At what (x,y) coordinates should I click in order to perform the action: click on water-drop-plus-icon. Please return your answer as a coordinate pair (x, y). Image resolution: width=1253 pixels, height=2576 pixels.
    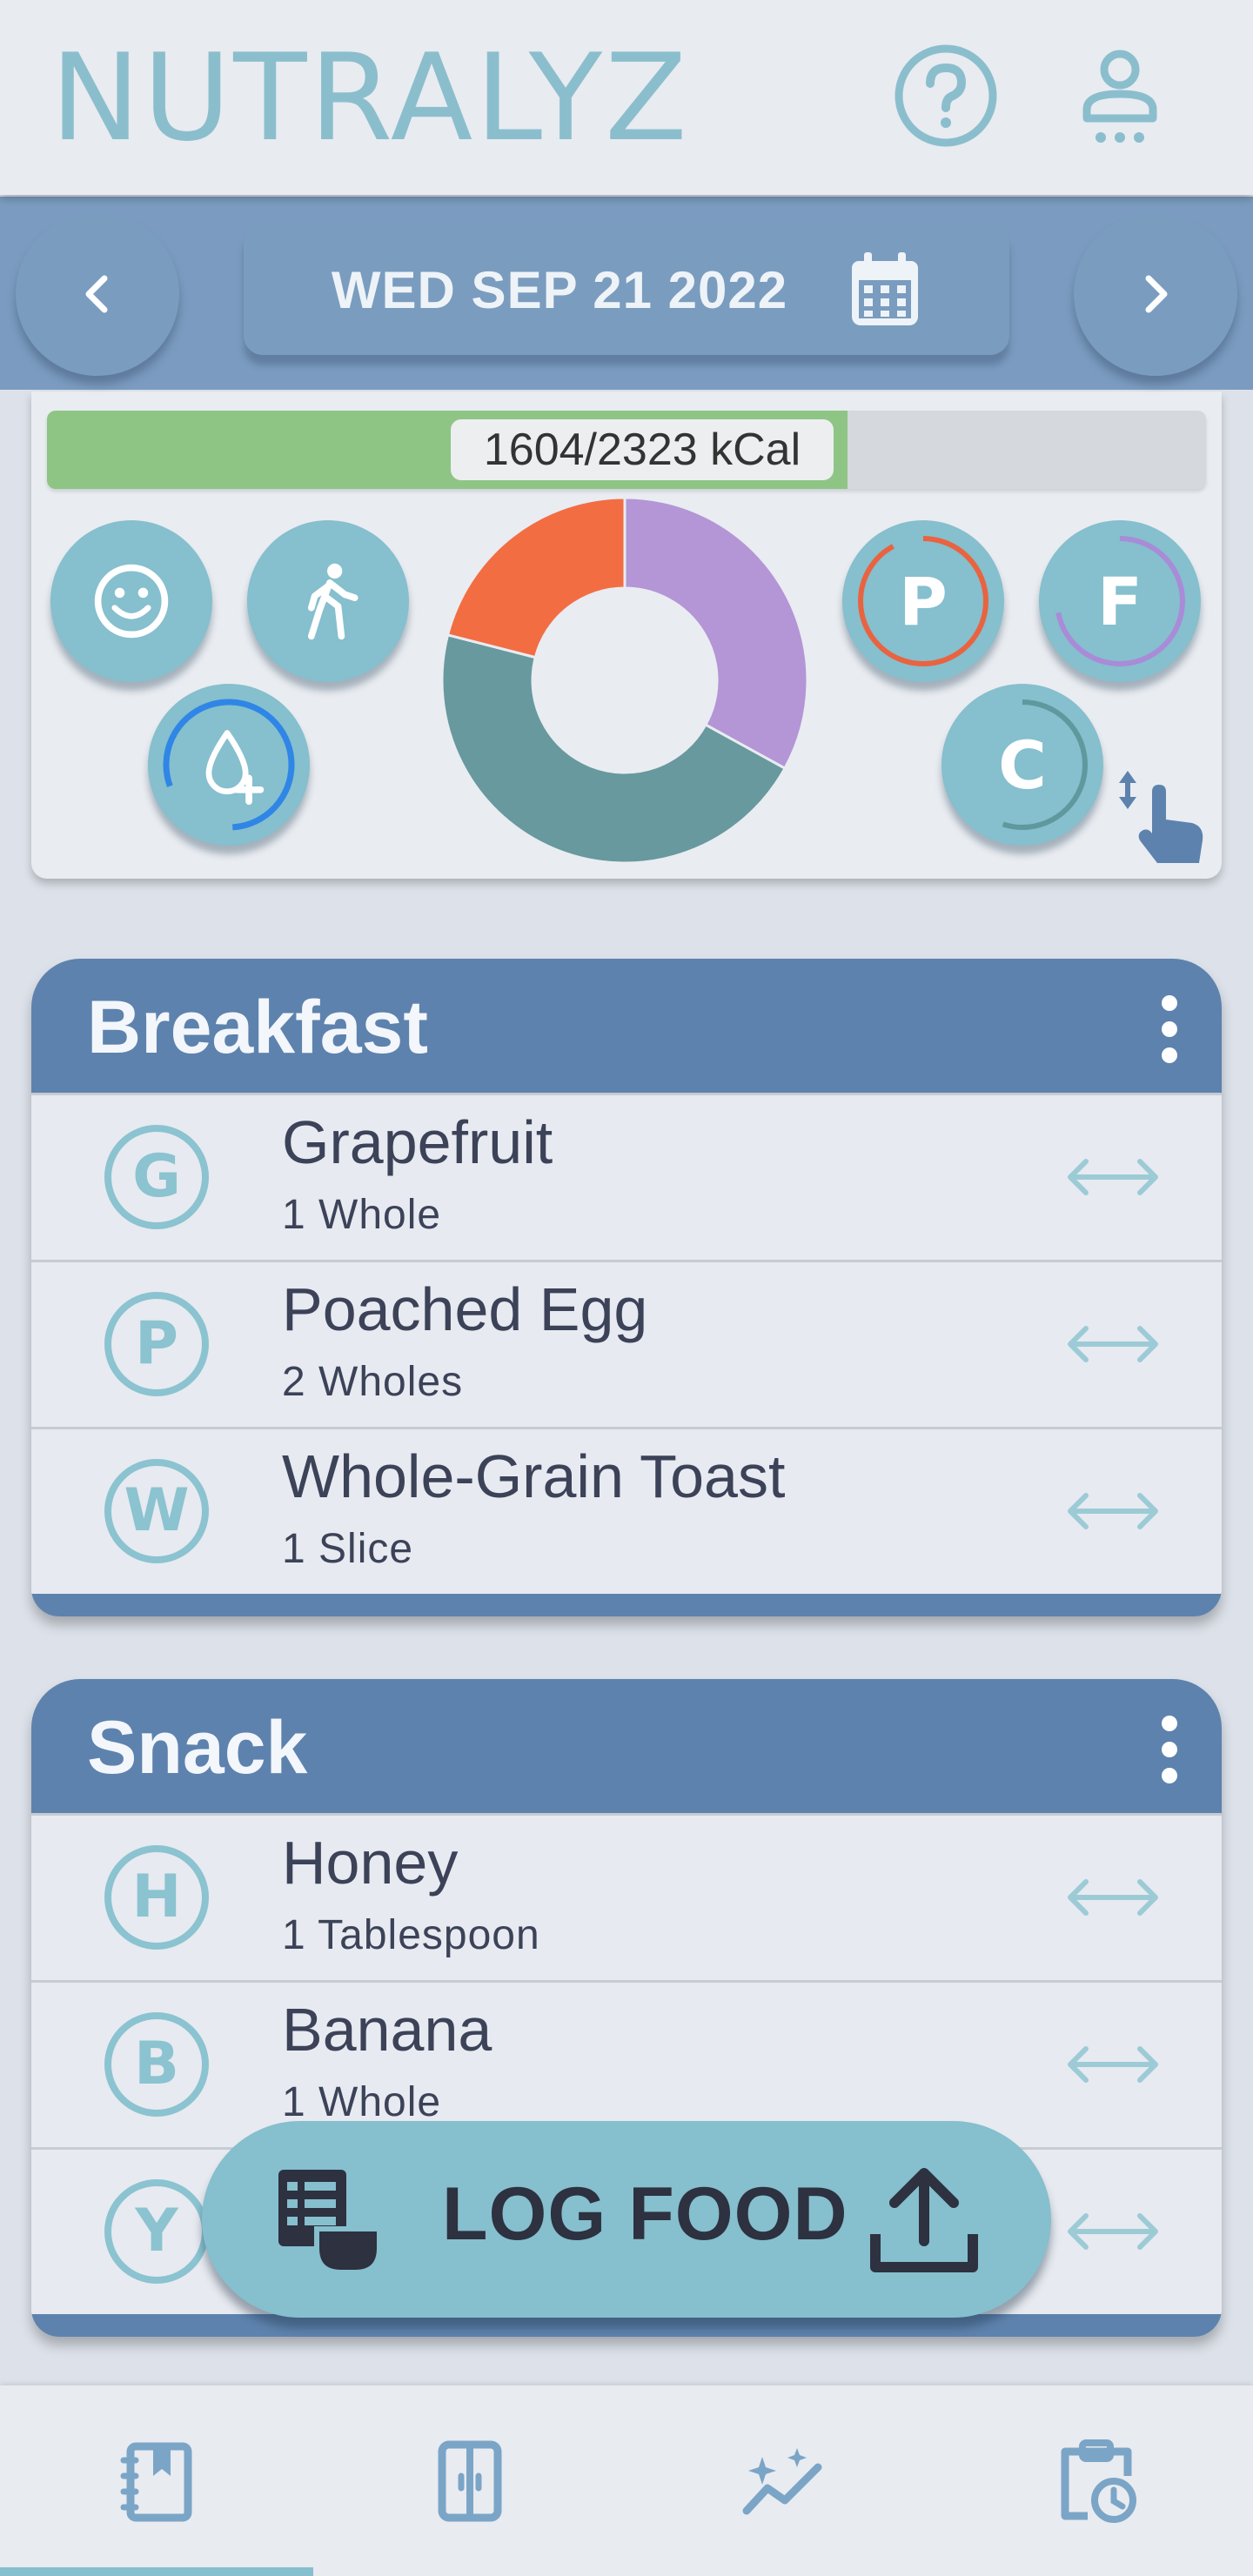
    Looking at the image, I should click on (235, 768).